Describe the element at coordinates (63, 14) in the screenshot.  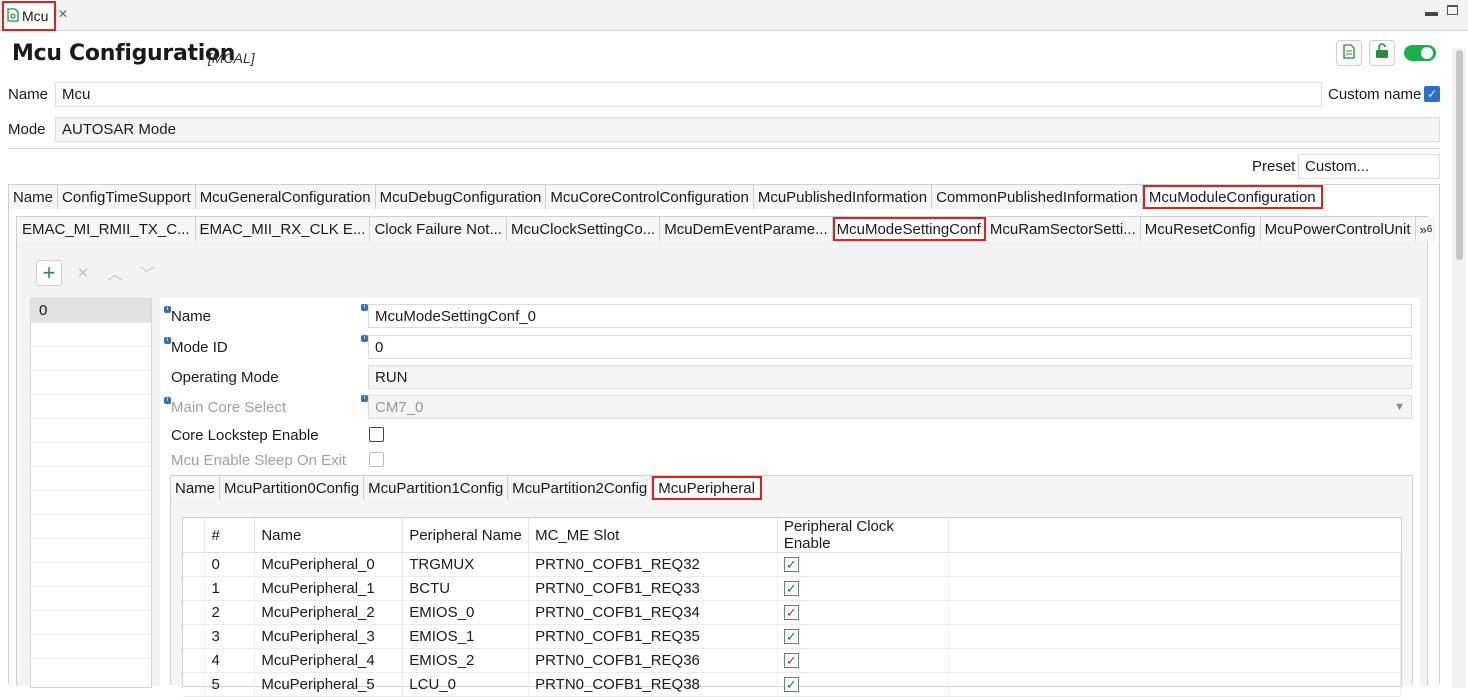
I see `close-icon: ✕` at that location.